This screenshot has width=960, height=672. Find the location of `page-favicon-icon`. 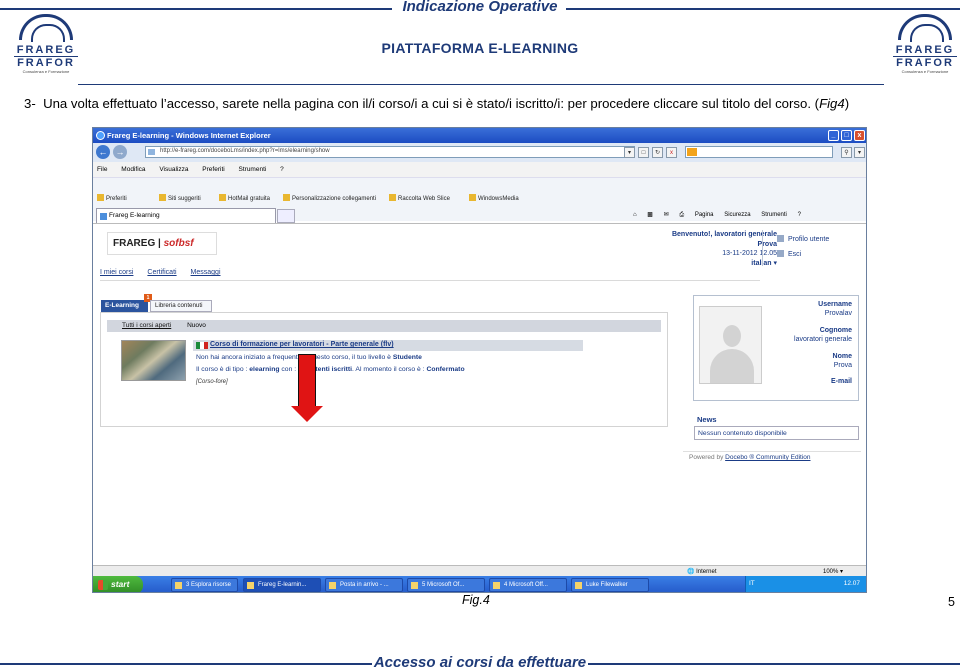

page-favicon-icon is located at coordinates (151, 152).